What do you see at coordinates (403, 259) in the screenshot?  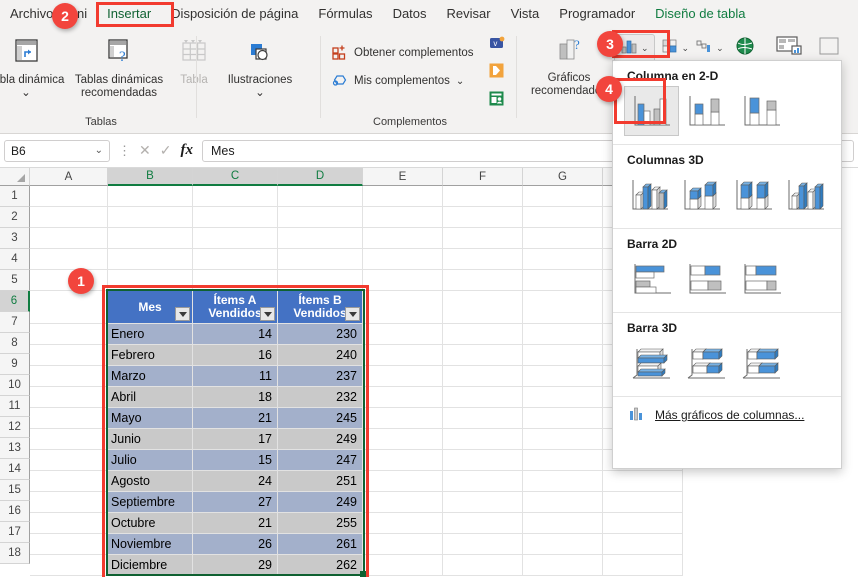 I see `cell-E4` at bounding box center [403, 259].